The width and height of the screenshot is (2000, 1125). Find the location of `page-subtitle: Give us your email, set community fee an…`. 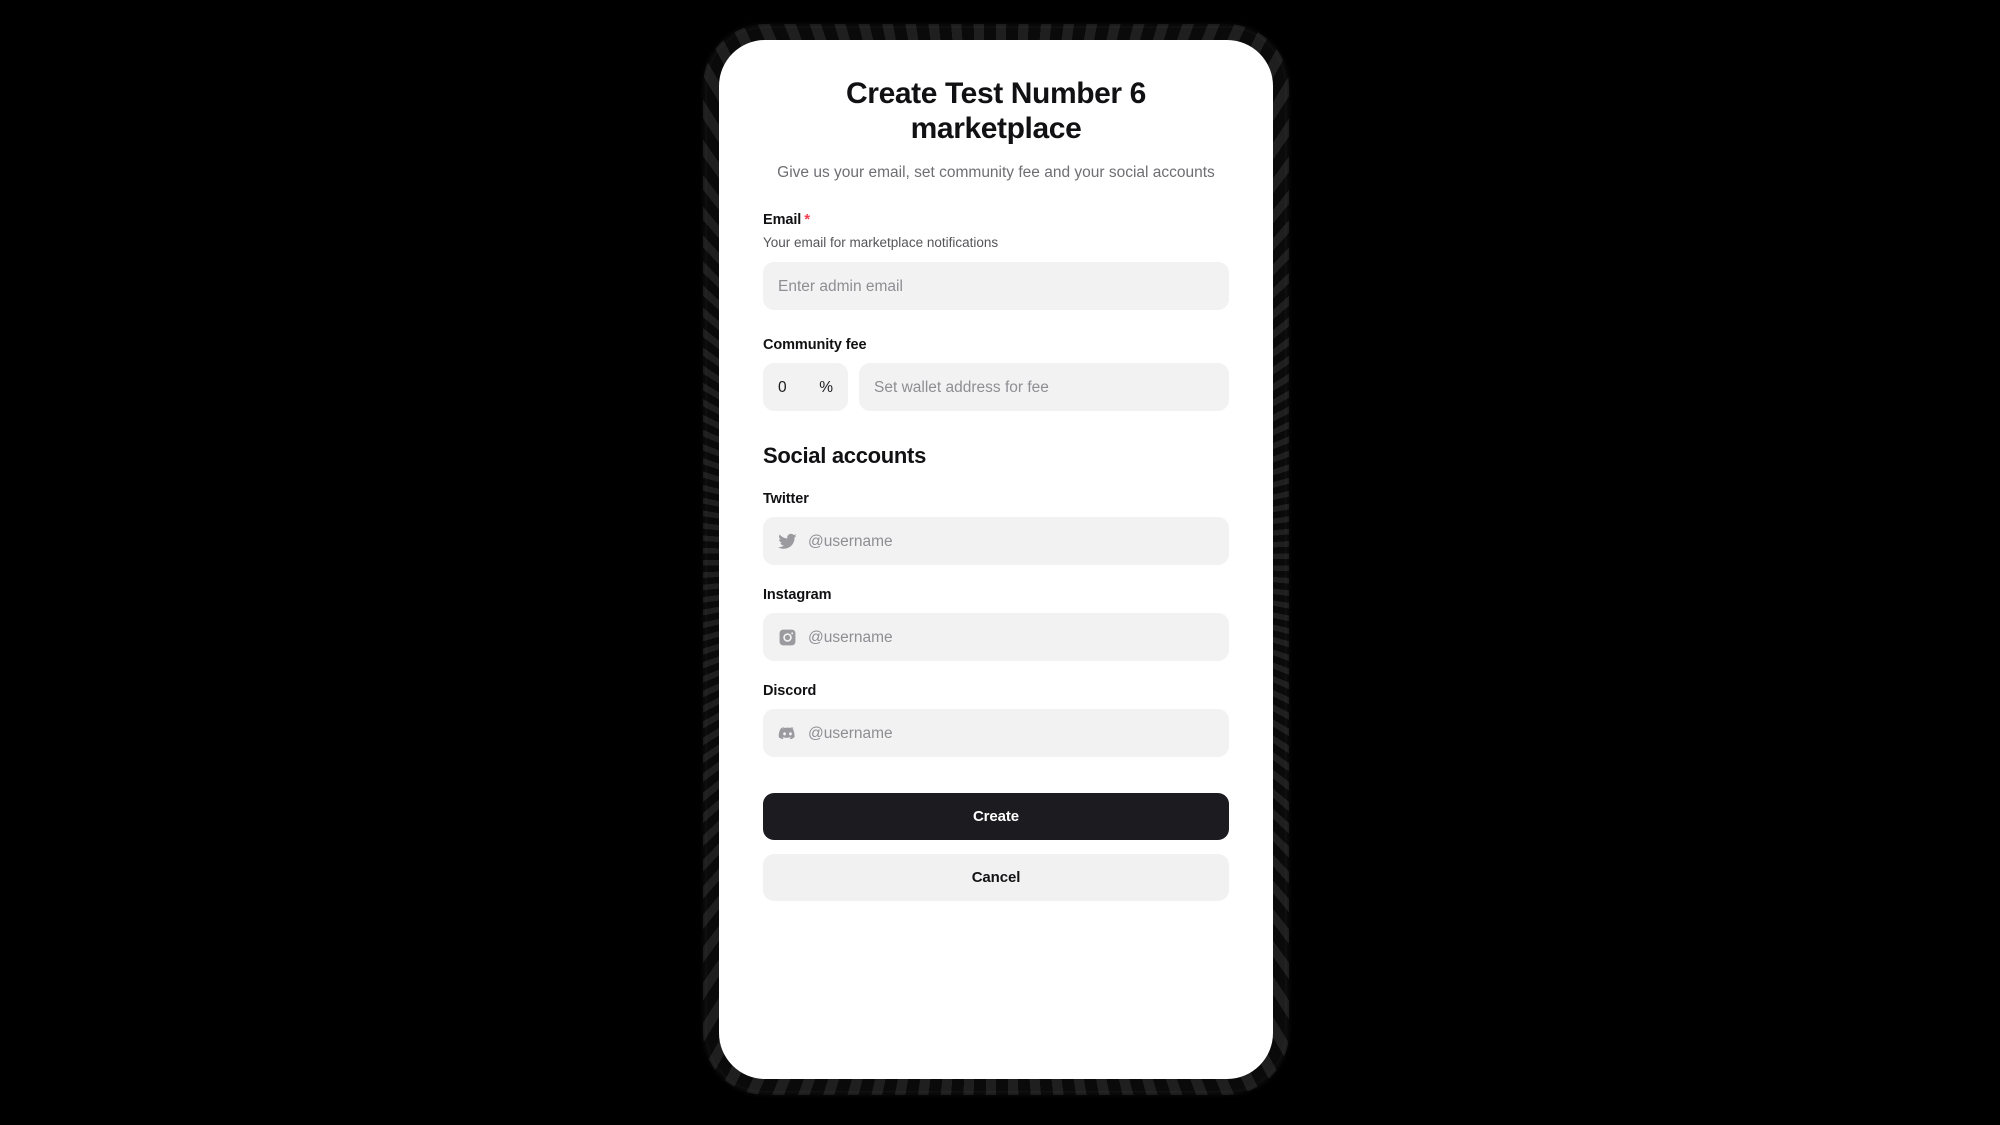

page-subtitle: Give us your email, set community fee an… is located at coordinates (996, 173).